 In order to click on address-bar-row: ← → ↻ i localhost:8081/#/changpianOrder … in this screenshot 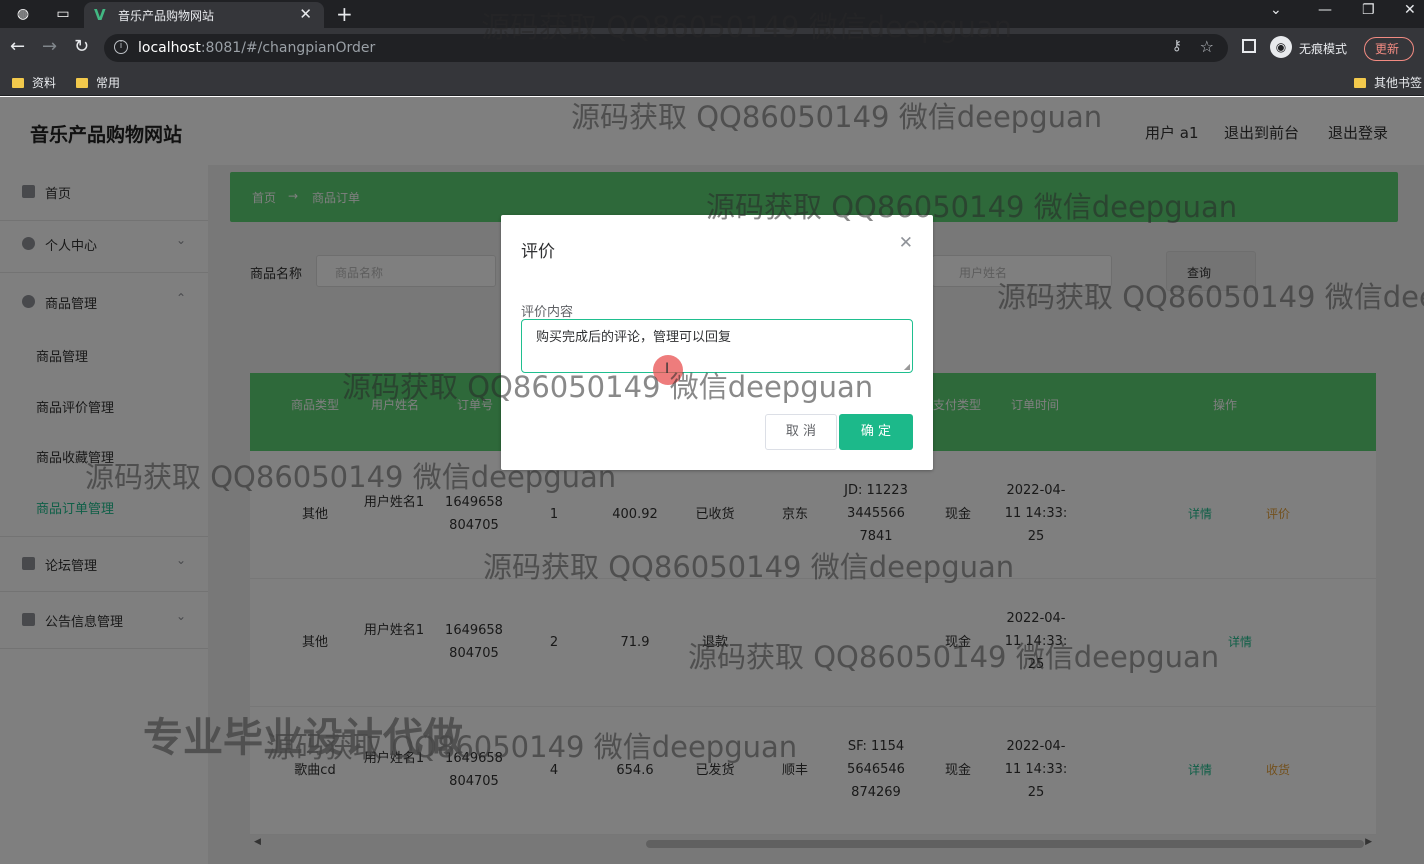, I will do `click(712, 48)`.